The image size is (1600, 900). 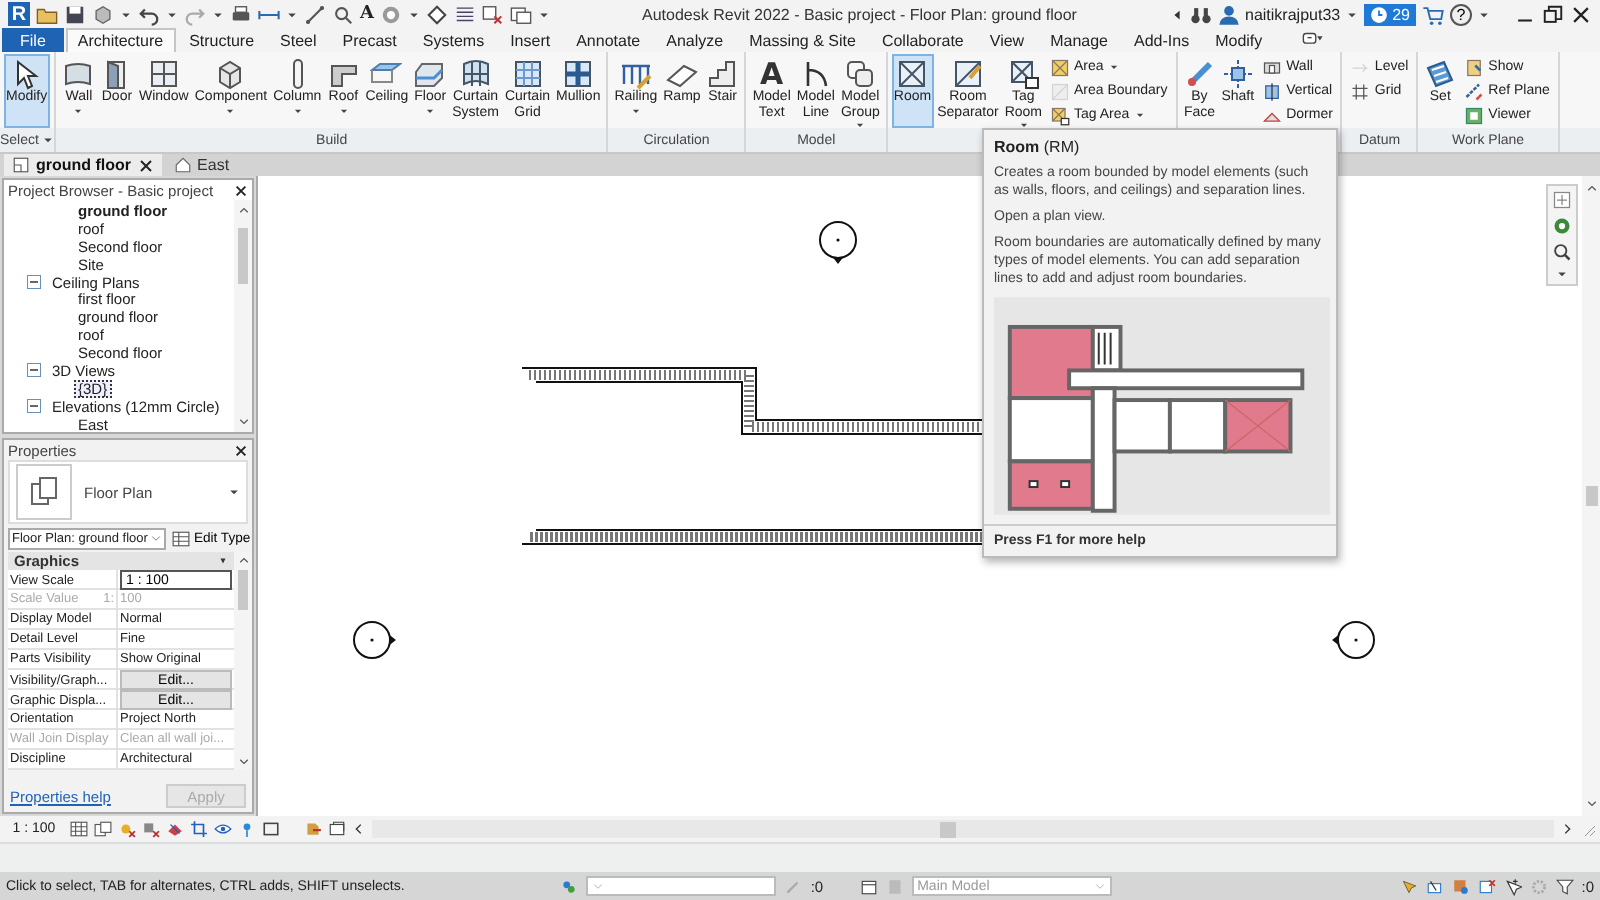 What do you see at coordinates (120, 40) in the screenshot?
I see `ribbon-tab: Architecture` at bounding box center [120, 40].